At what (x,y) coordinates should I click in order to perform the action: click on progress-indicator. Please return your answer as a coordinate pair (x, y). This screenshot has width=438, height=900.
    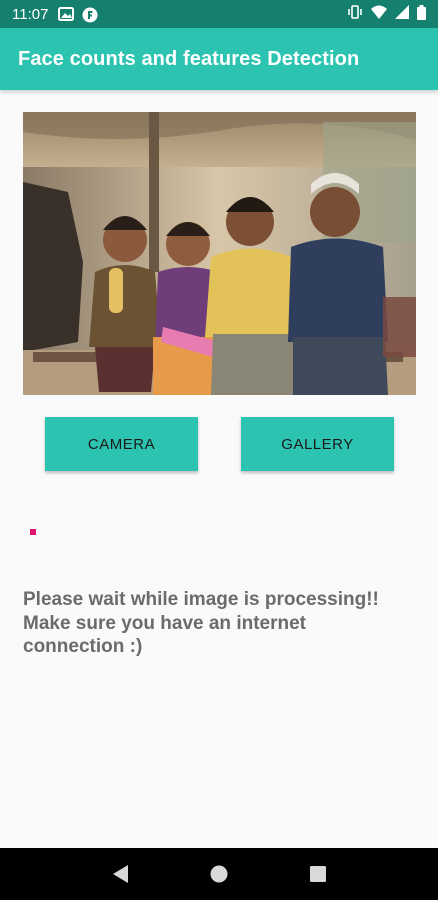
    Looking at the image, I should click on (33, 532).